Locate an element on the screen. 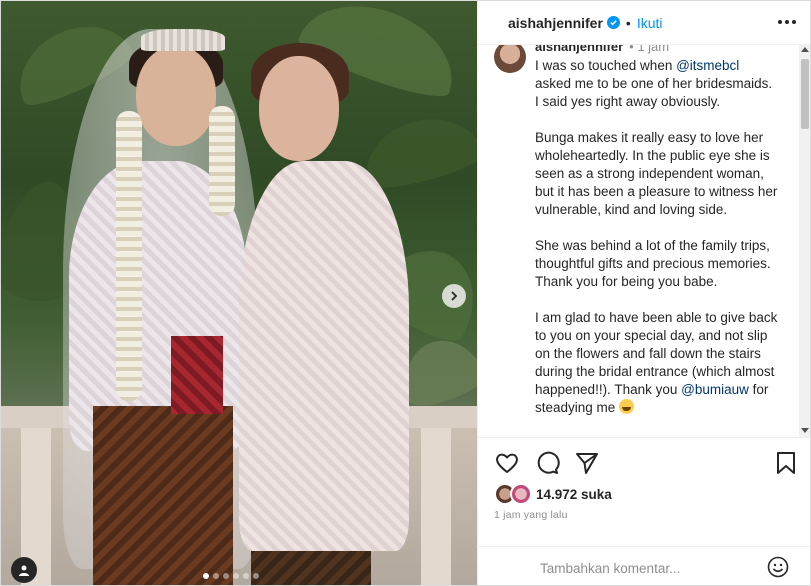  tagged-people-button is located at coordinates (24, 570).